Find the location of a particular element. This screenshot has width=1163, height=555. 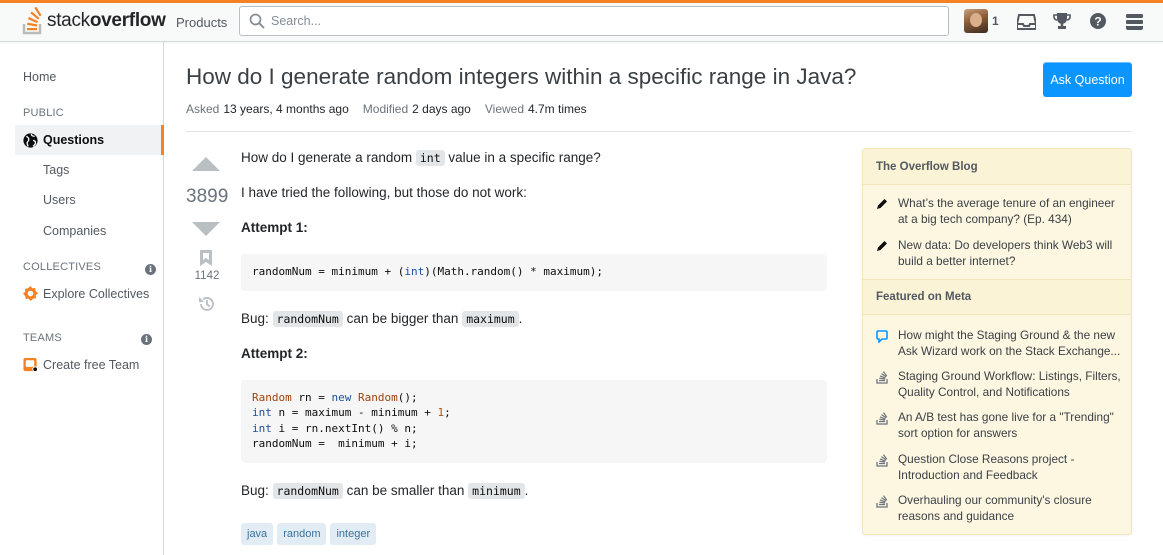

vote-score: 3899 is located at coordinates (207, 196).